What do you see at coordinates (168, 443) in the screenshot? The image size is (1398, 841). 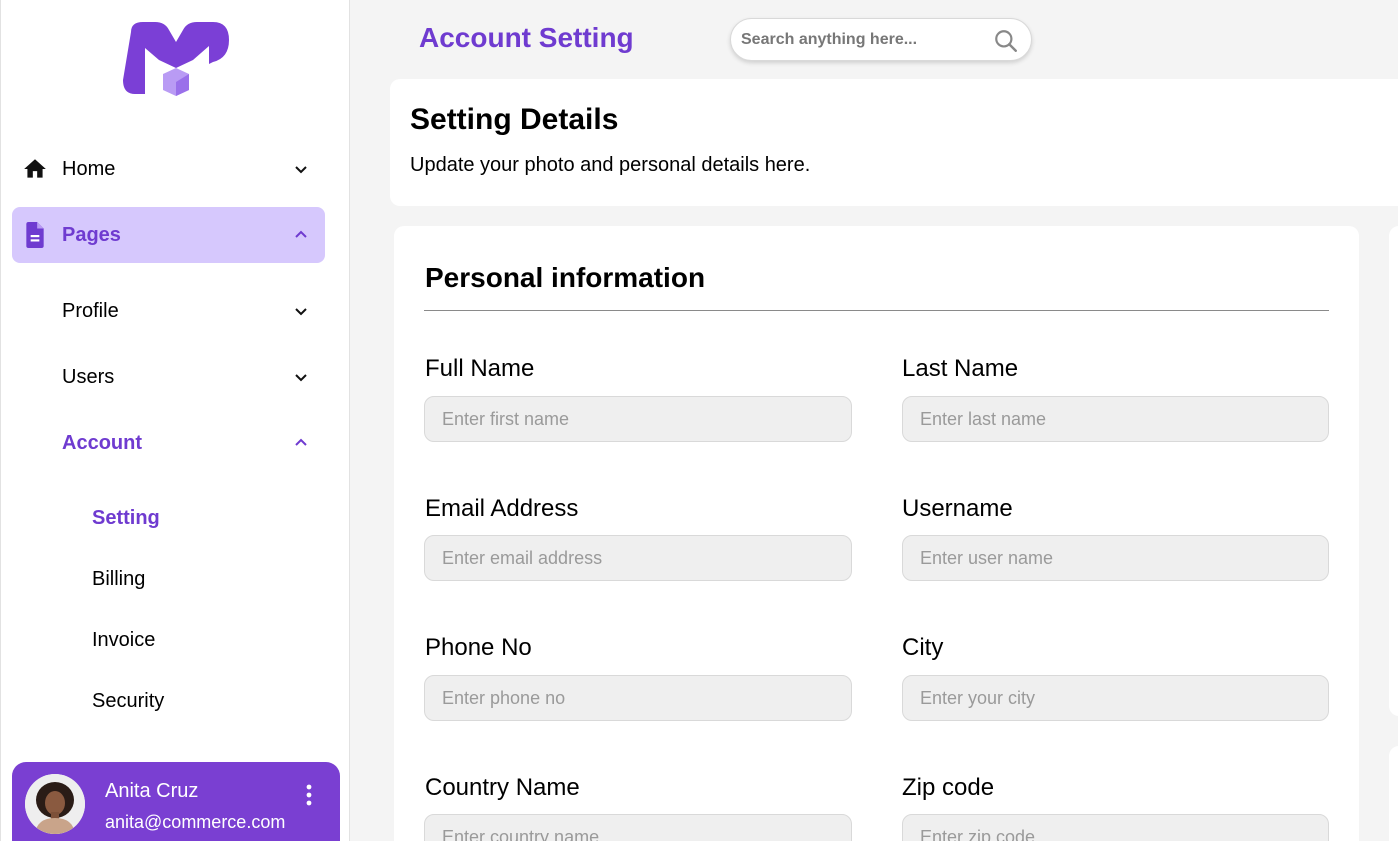 I see `sidebar-item-account: Account` at bounding box center [168, 443].